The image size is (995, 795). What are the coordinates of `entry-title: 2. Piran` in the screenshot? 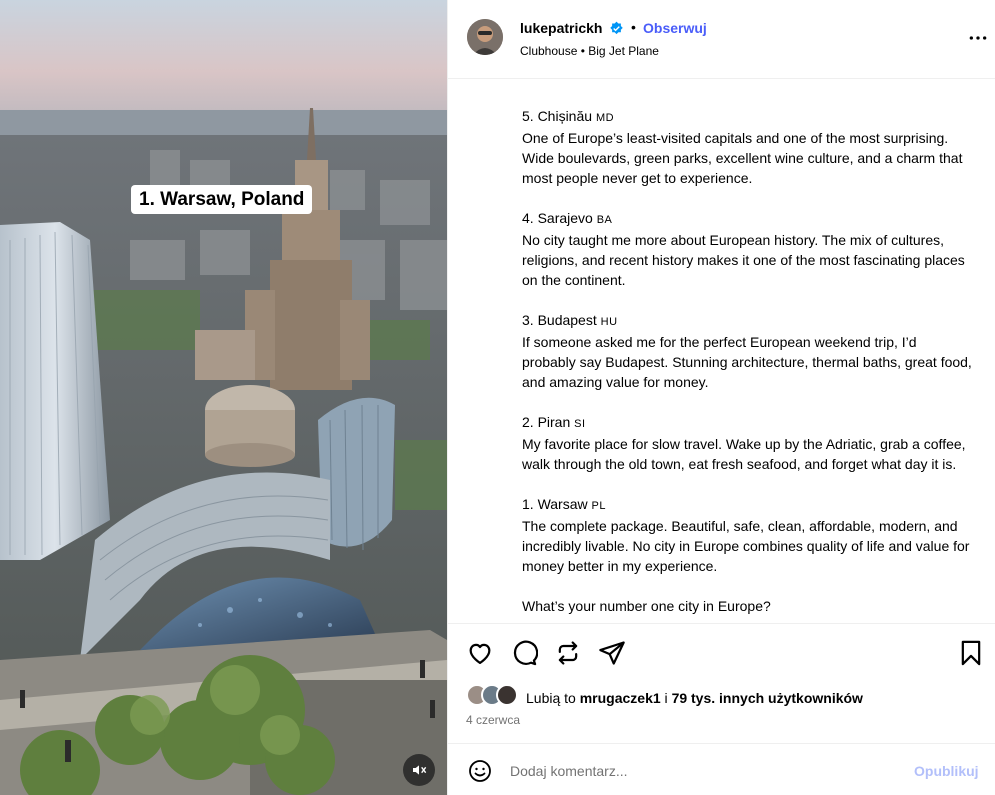 It's located at (546, 422).